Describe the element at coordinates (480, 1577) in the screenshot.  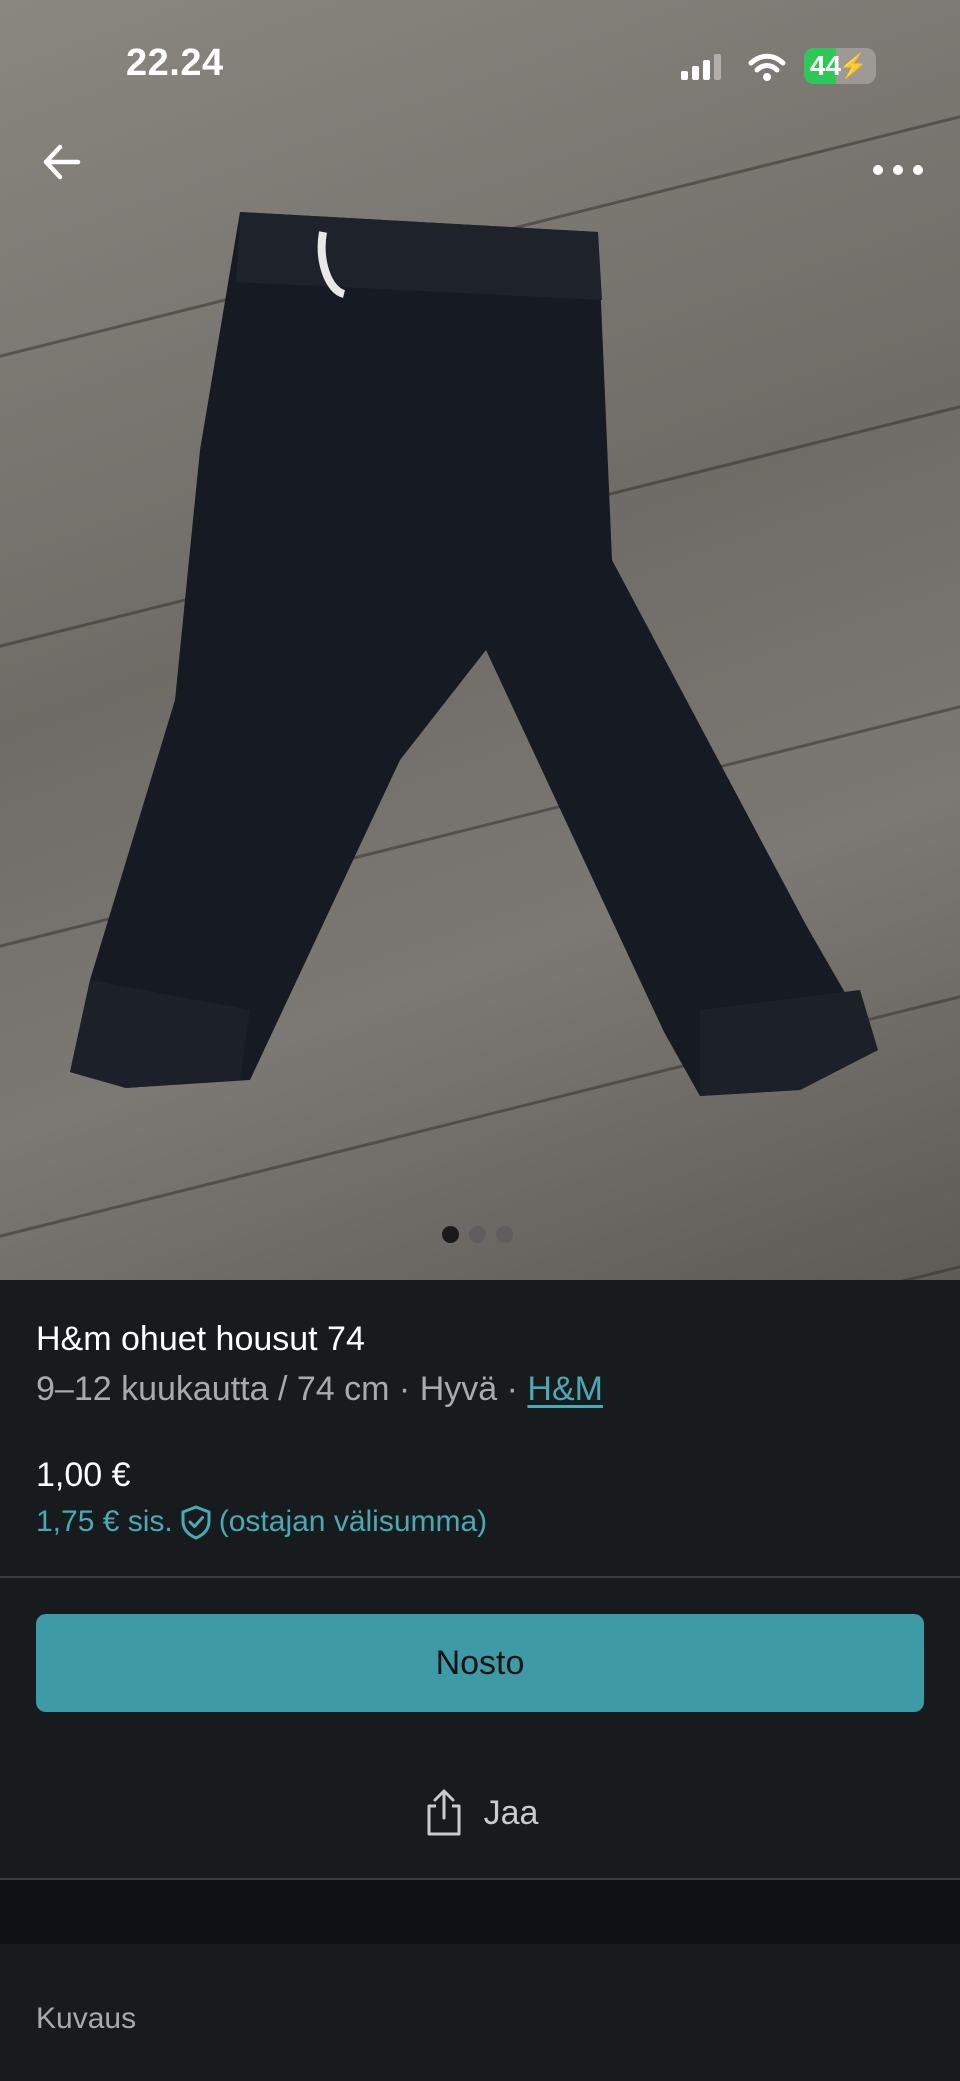
I see `divider` at that location.